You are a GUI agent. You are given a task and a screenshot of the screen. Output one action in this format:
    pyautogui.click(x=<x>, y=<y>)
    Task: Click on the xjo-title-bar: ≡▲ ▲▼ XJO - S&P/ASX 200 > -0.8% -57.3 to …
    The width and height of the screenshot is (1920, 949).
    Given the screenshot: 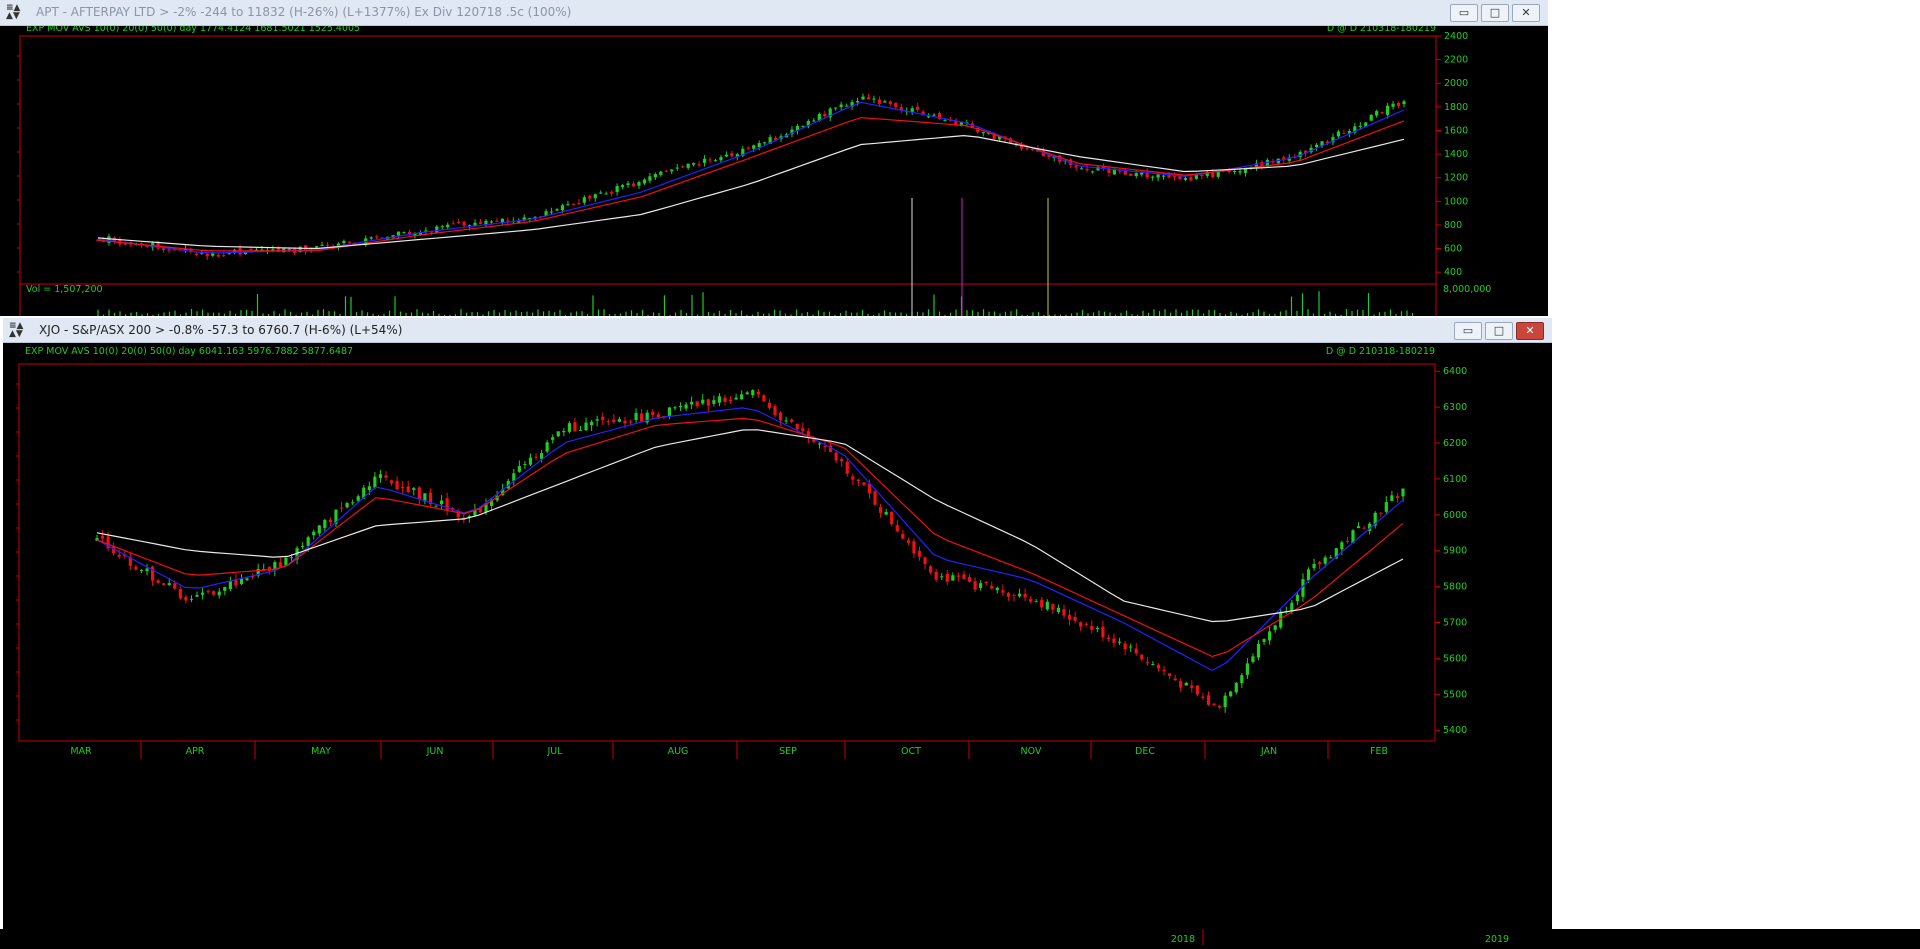 What is the action you would take?
    pyautogui.click(x=777, y=330)
    